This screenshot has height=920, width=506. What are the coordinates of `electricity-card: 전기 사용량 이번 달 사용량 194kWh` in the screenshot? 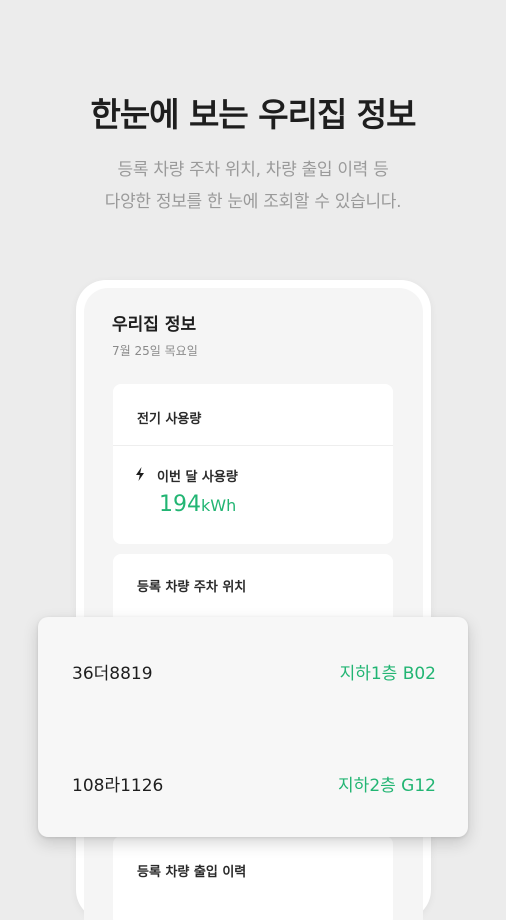 It's located at (253, 464).